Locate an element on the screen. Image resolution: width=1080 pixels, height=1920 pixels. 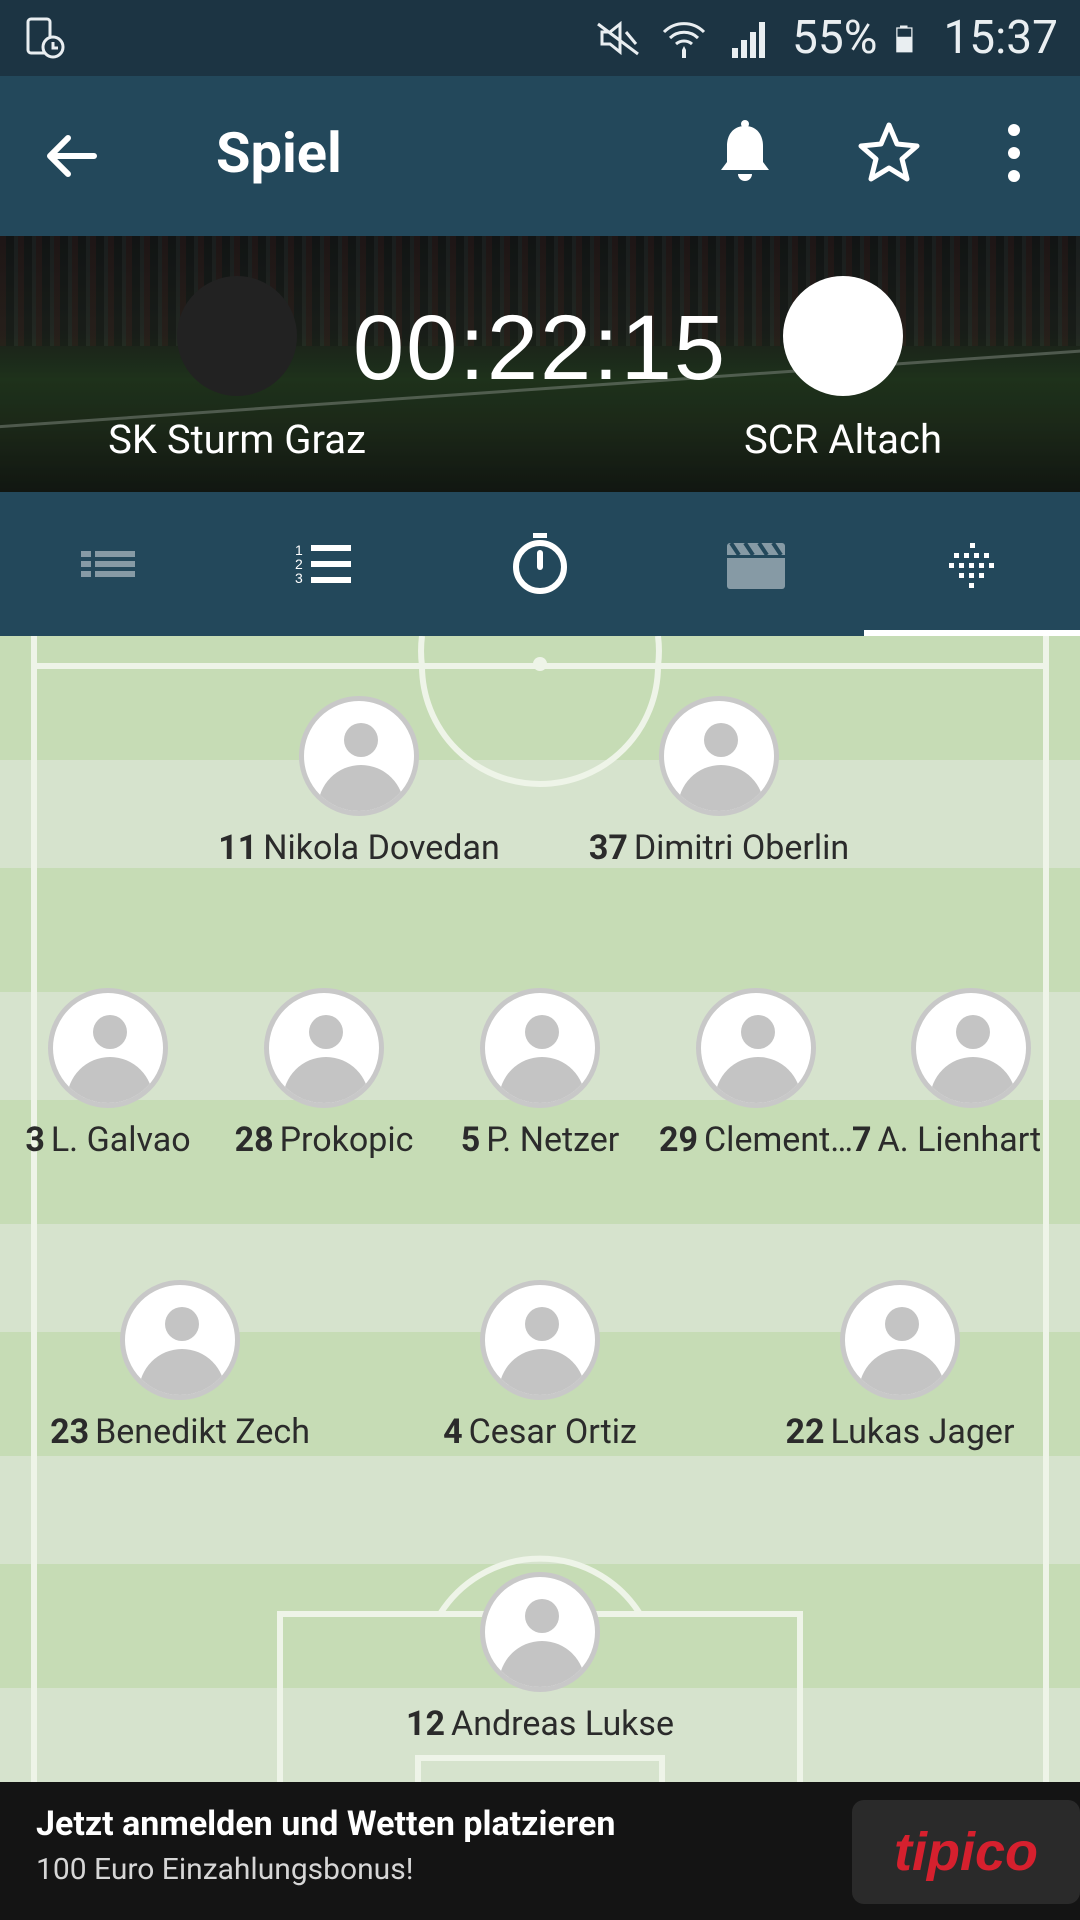
match-timer: 00:22:15 is located at coordinates (540, 348).